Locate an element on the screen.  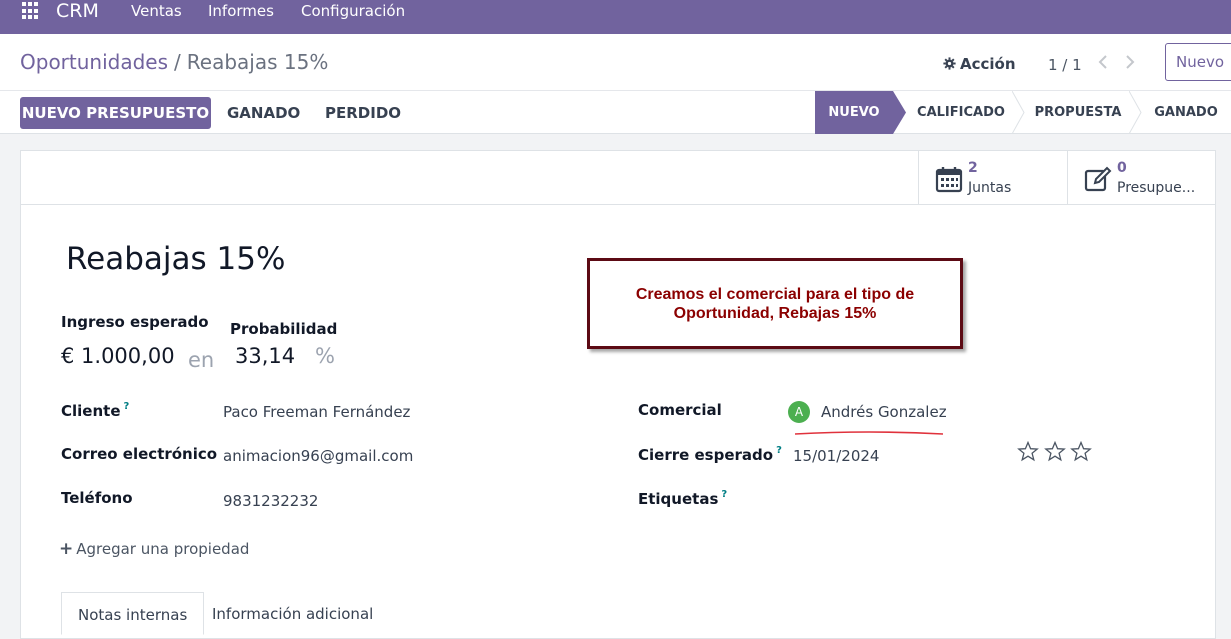
menu-configuracion: Configuración is located at coordinates (353, 11).